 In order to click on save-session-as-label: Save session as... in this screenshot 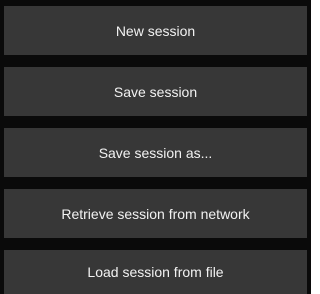, I will do `click(155, 152)`.